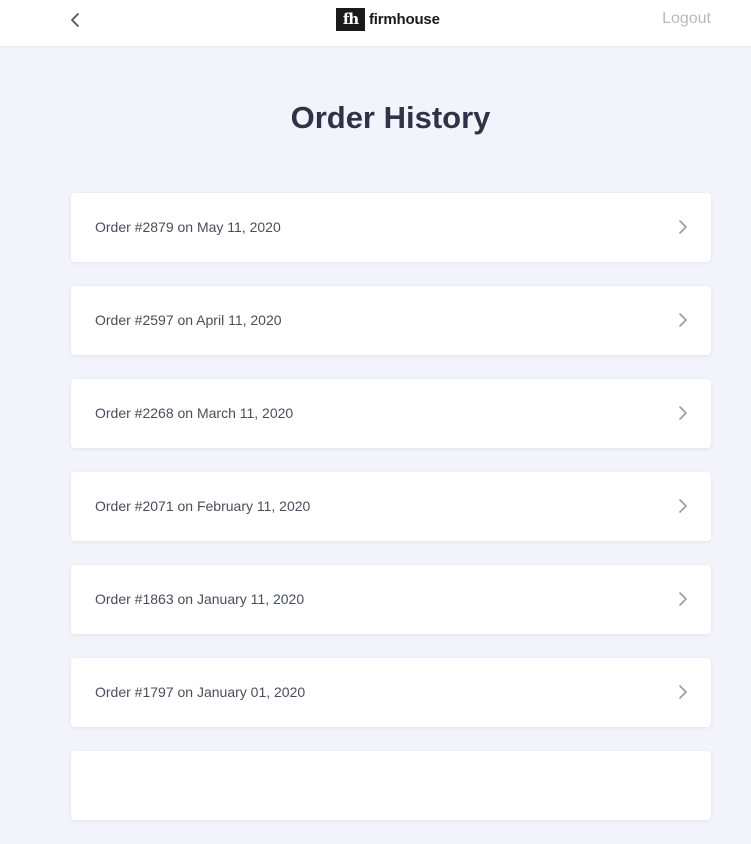 Image resolution: width=751 pixels, height=844 pixels. What do you see at coordinates (391, 692) in the screenshot?
I see `order-item: Order #1797 on January 01, 2020` at bounding box center [391, 692].